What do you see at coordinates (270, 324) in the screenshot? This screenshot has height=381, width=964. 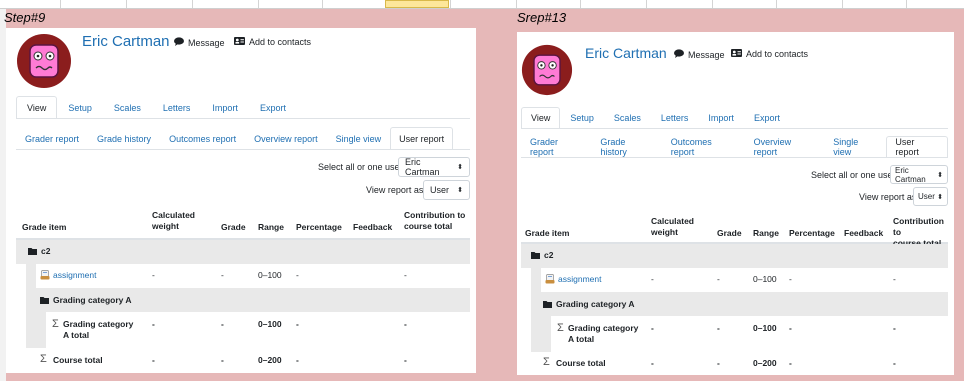 I see `cell-range: 0–100` at bounding box center [270, 324].